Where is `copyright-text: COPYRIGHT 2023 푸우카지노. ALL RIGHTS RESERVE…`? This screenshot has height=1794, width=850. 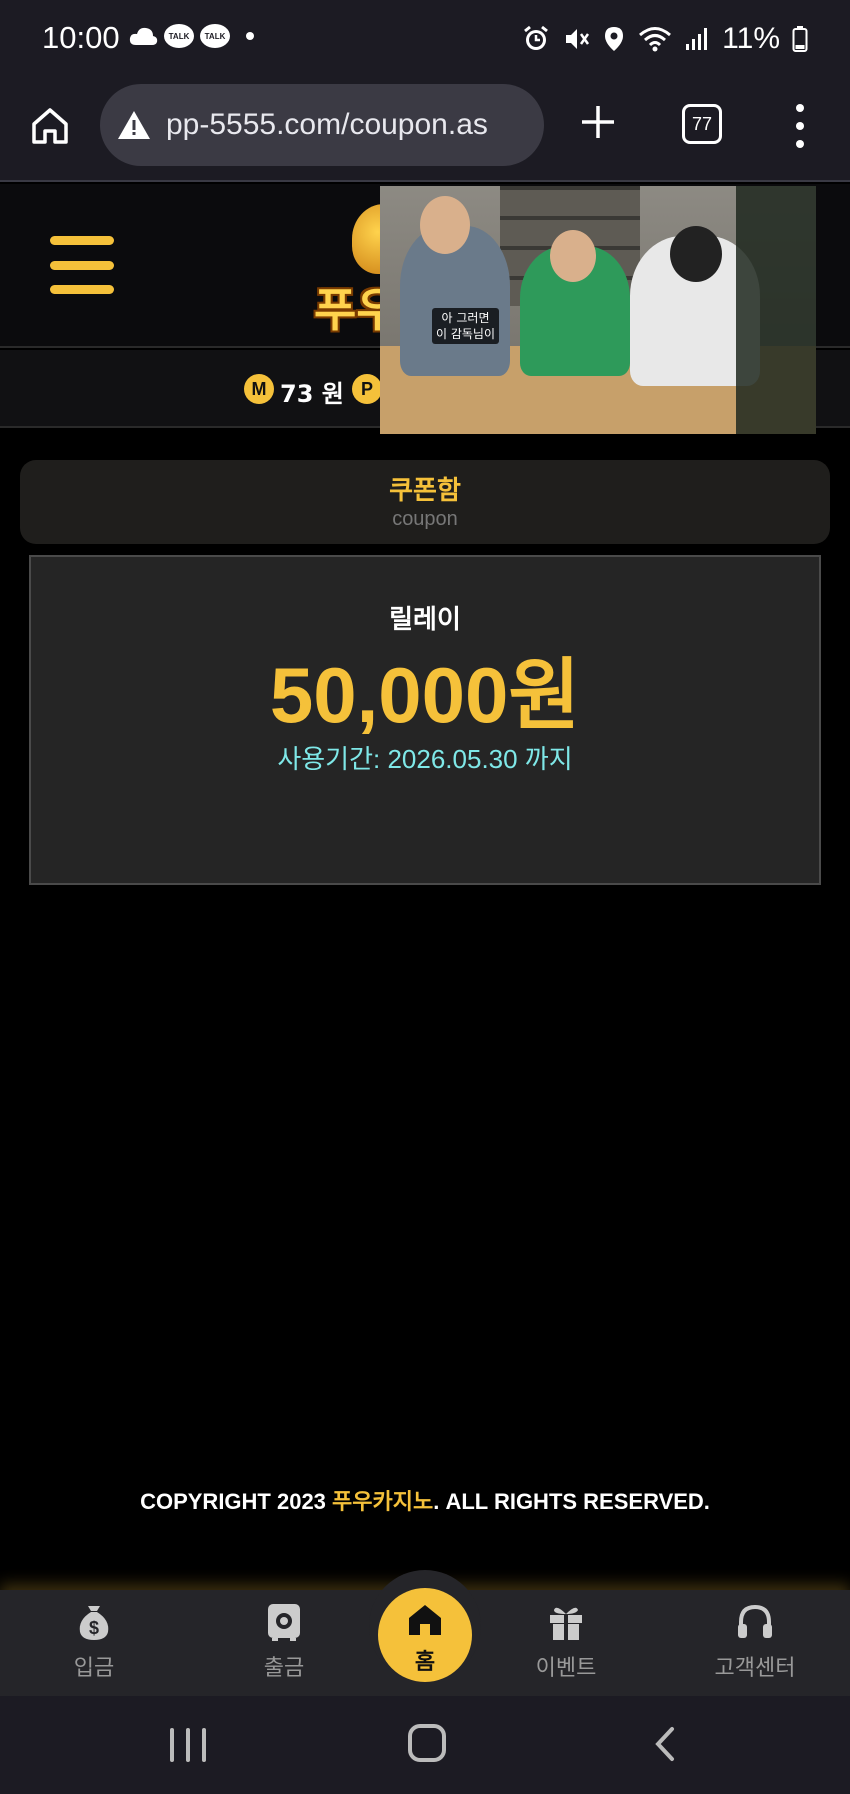
copyright-text: COPYRIGHT 2023 푸우카지노. ALL RIGHTS RESERVE… is located at coordinates (425, 1501).